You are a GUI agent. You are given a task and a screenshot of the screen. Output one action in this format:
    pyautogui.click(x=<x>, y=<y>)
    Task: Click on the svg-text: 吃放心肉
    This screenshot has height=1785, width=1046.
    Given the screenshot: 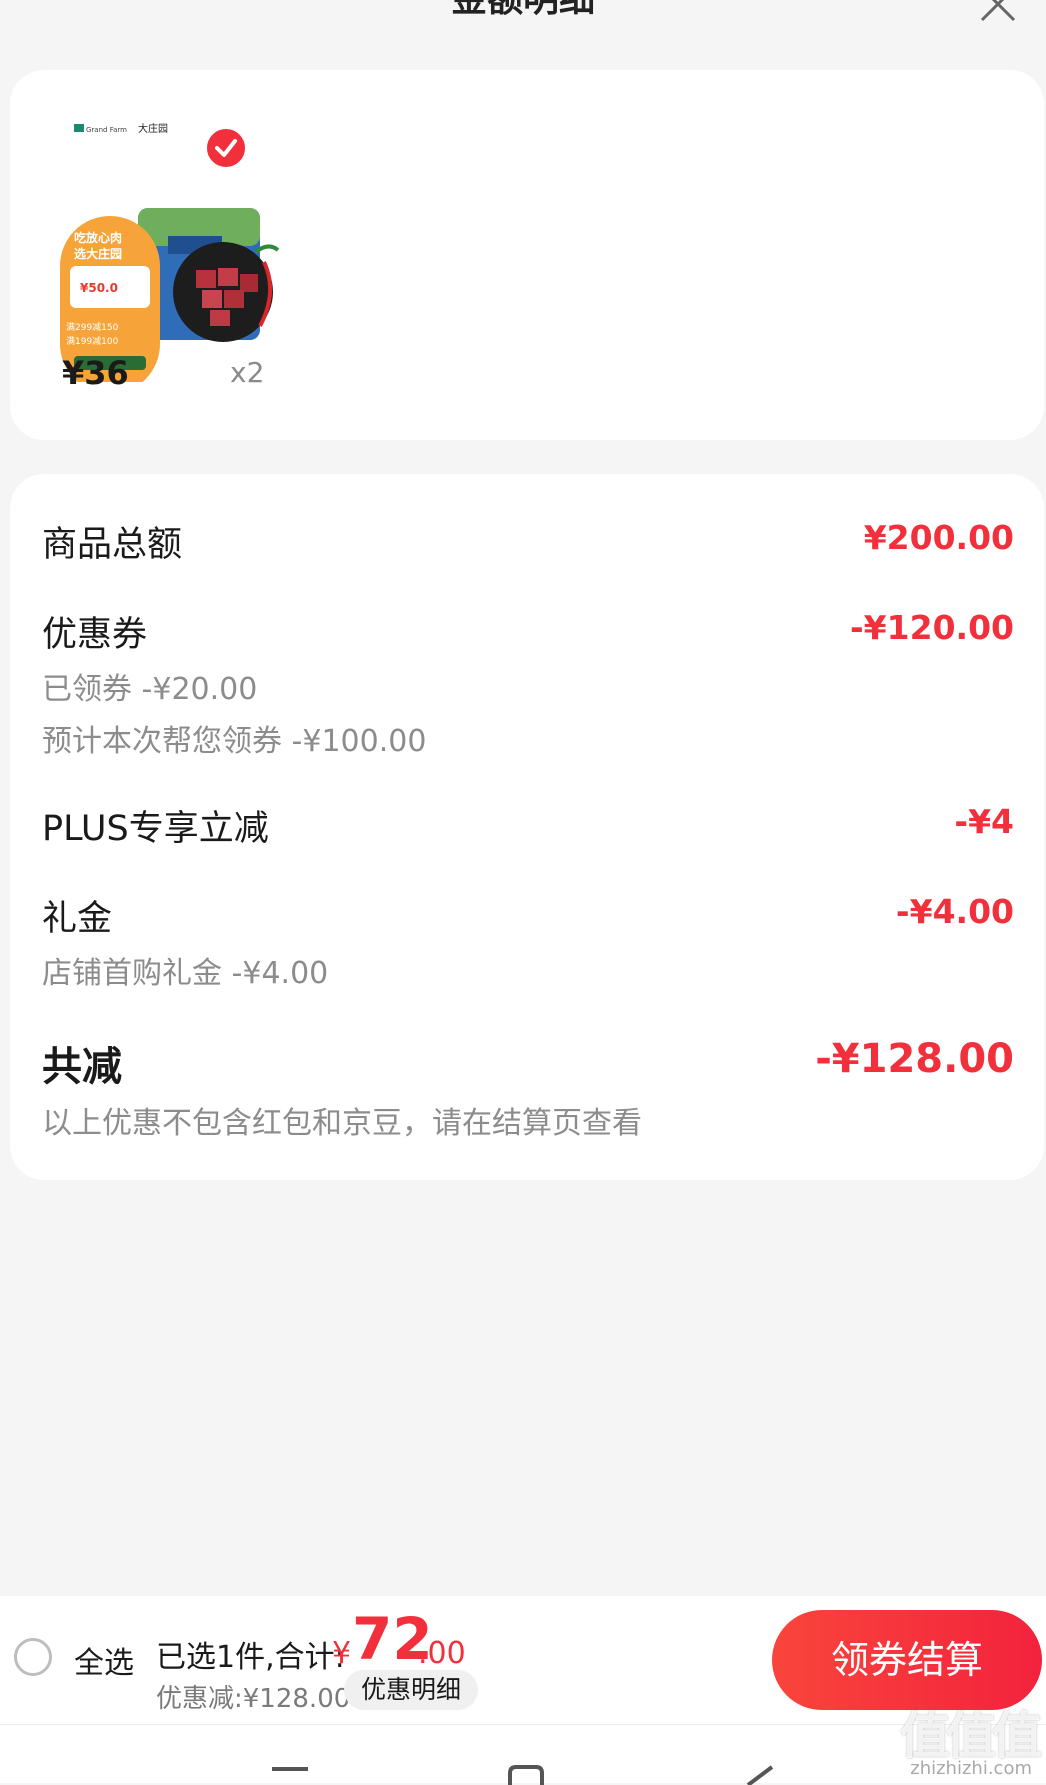 What is the action you would take?
    pyautogui.click(x=98, y=237)
    